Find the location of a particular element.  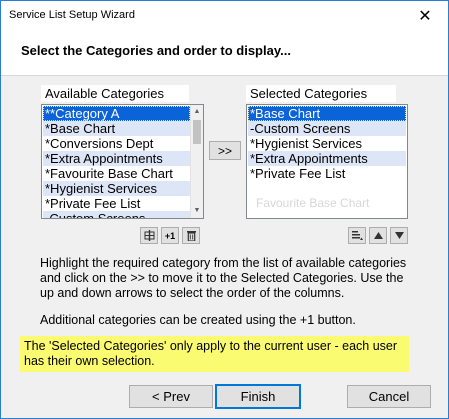

sort-list-button is located at coordinates (357, 235).